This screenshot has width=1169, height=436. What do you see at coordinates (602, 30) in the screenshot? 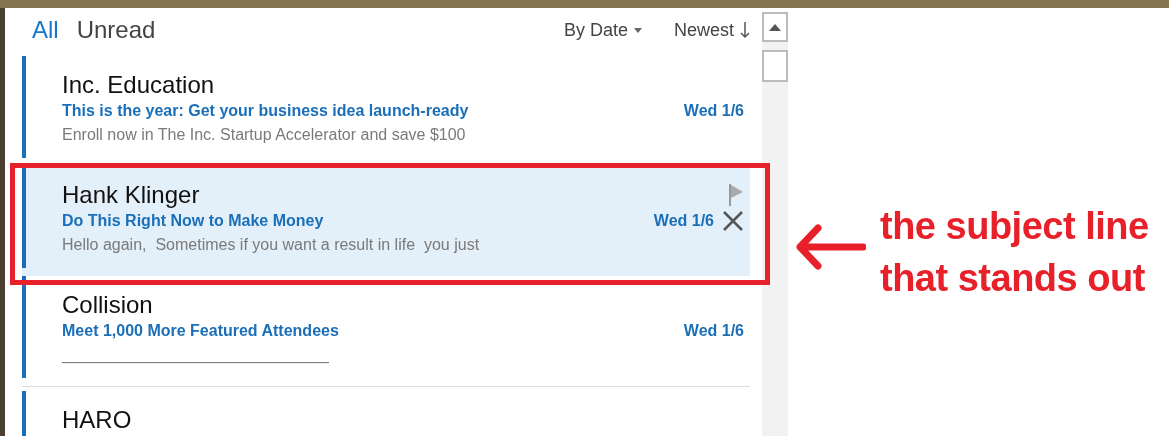
I see `sort-by-button: By Date` at bounding box center [602, 30].